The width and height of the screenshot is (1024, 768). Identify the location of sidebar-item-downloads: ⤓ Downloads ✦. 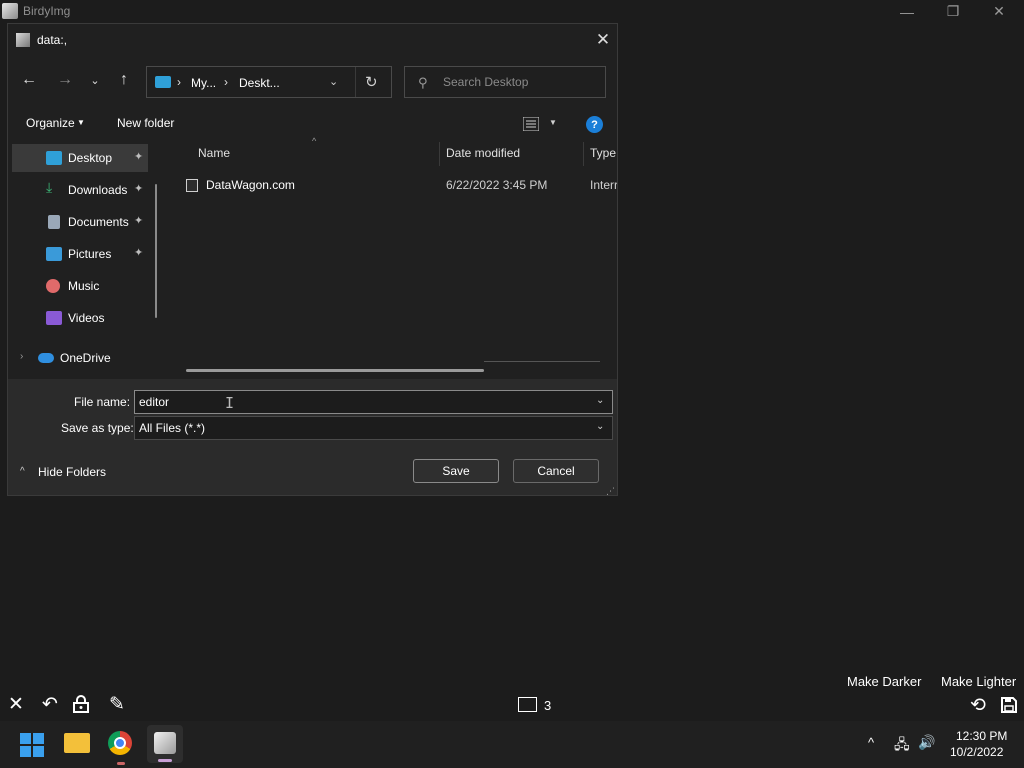
(80, 190).